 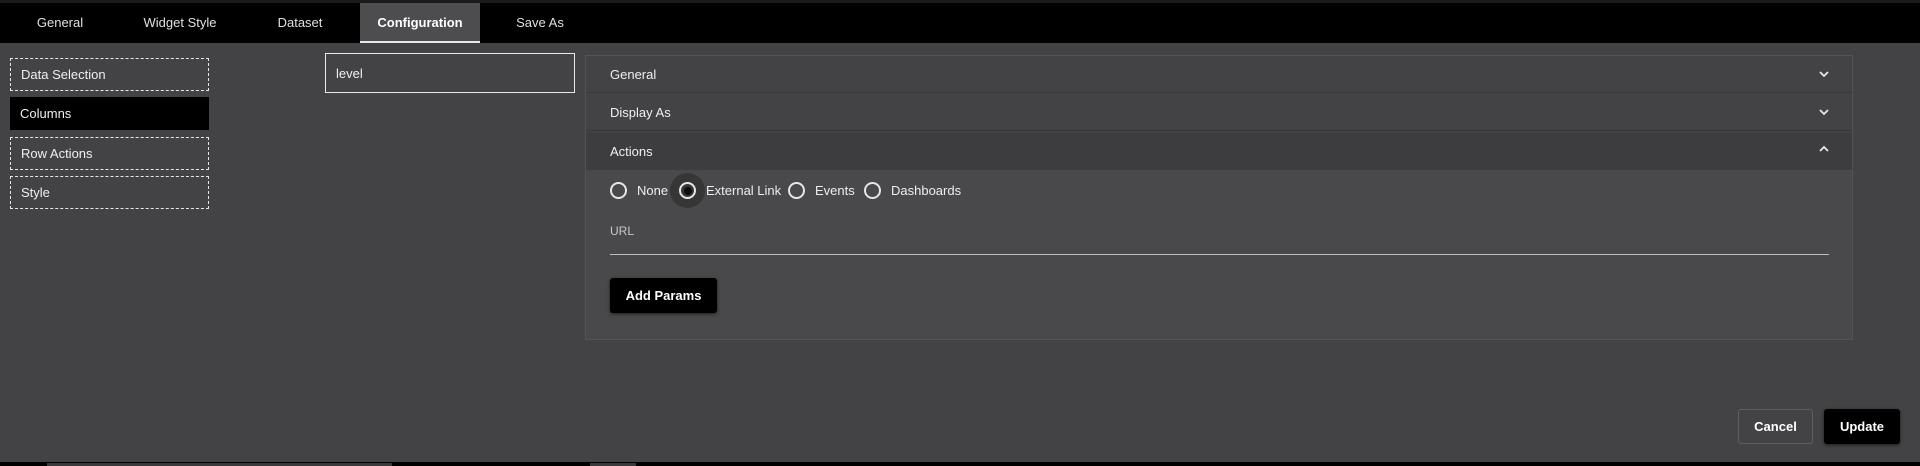 What do you see at coordinates (109, 192) in the screenshot?
I see `sidebar-item-style: Style` at bounding box center [109, 192].